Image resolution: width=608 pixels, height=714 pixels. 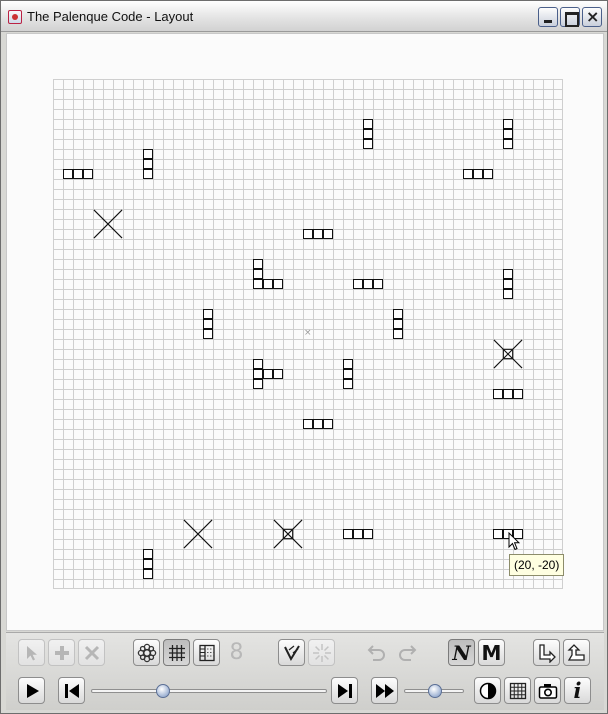 I want to click on table-grid-button, so click(x=517, y=690).